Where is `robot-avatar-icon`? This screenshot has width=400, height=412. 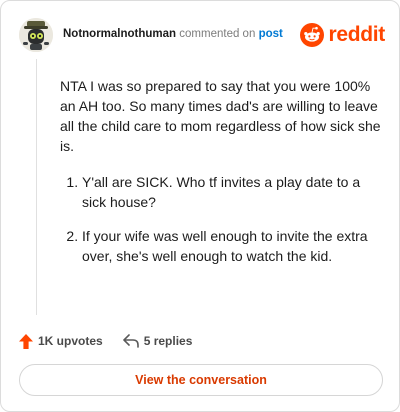
robot-avatar-icon is located at coordinates (36, 35).